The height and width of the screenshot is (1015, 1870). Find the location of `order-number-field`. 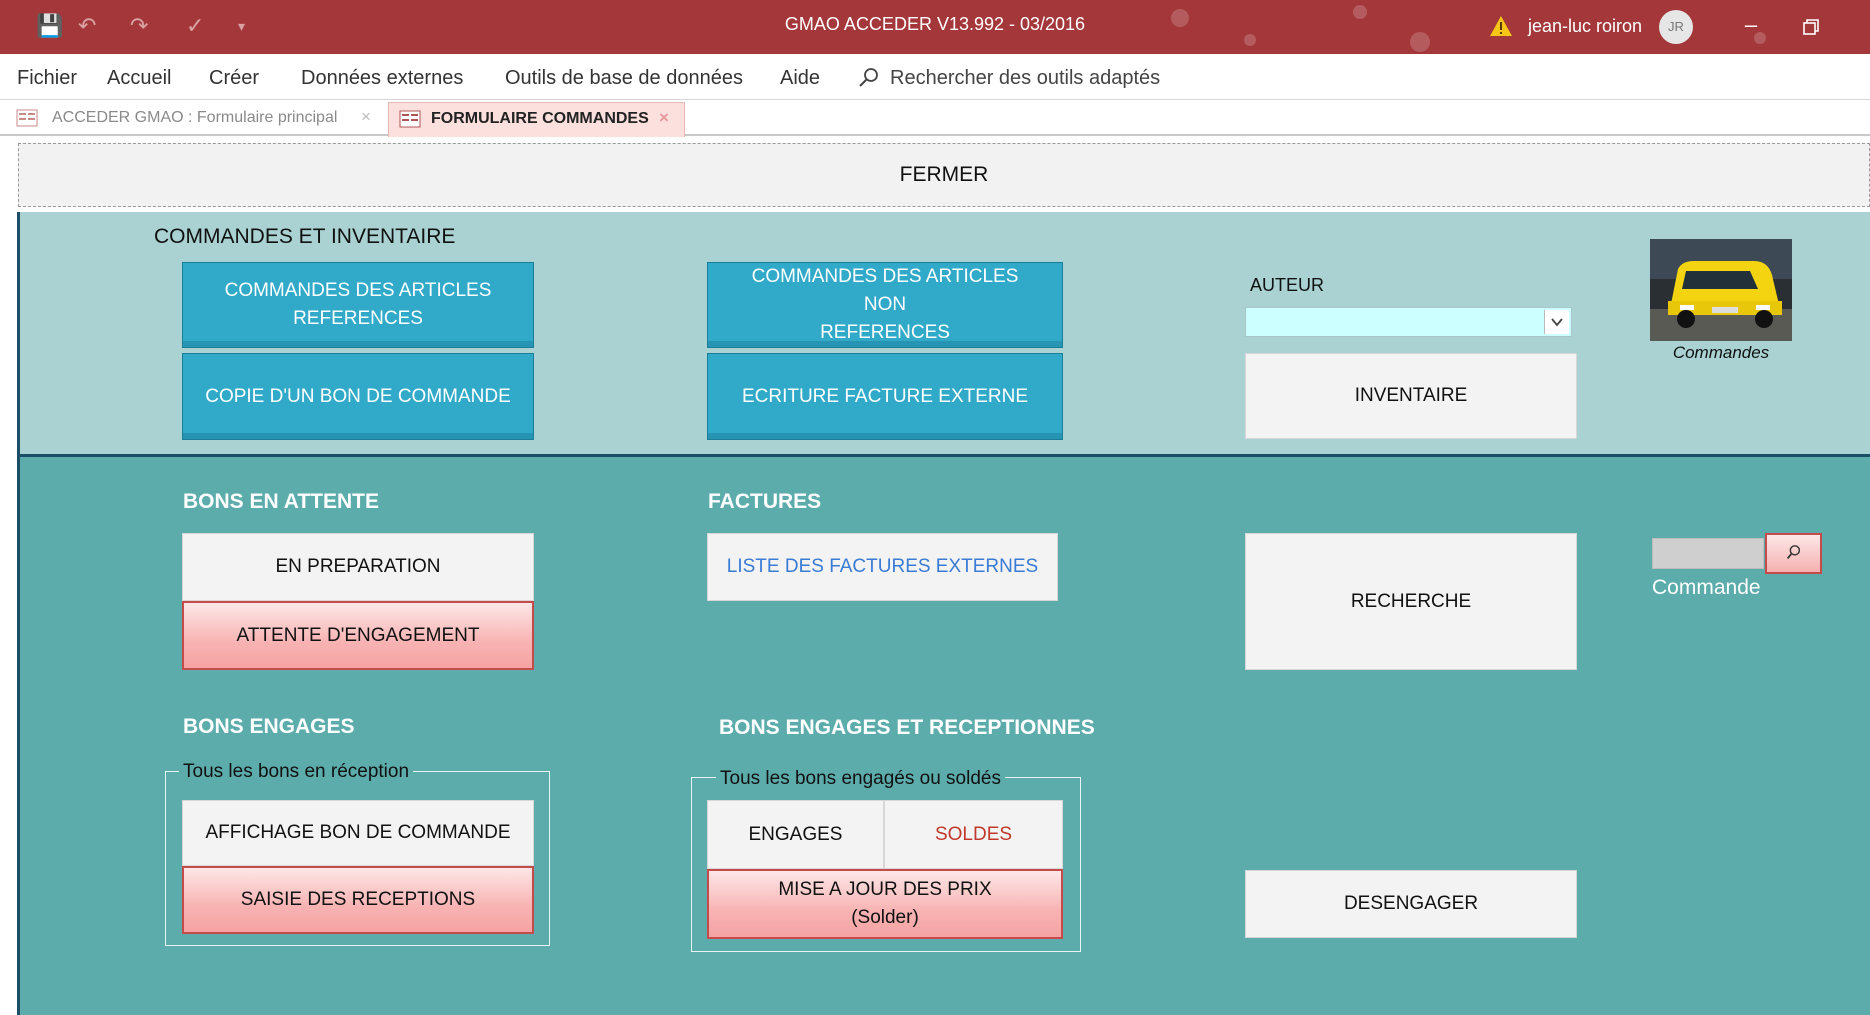

order-number-field is located at coordinates (1708, 553).